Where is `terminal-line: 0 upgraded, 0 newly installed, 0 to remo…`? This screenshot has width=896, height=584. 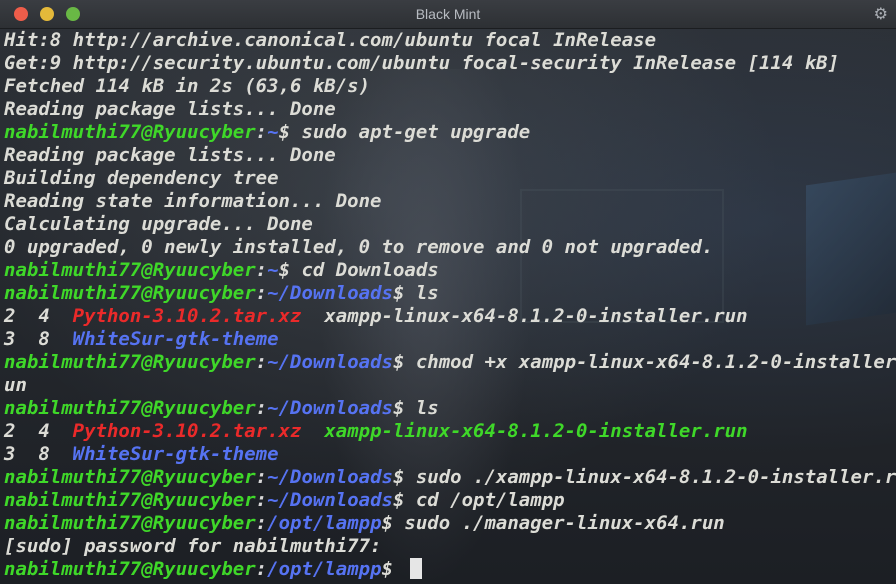
terminal-line: 0 upgraded, 0 newly installed, 0 to remo… is located at coordinates (450, 247).